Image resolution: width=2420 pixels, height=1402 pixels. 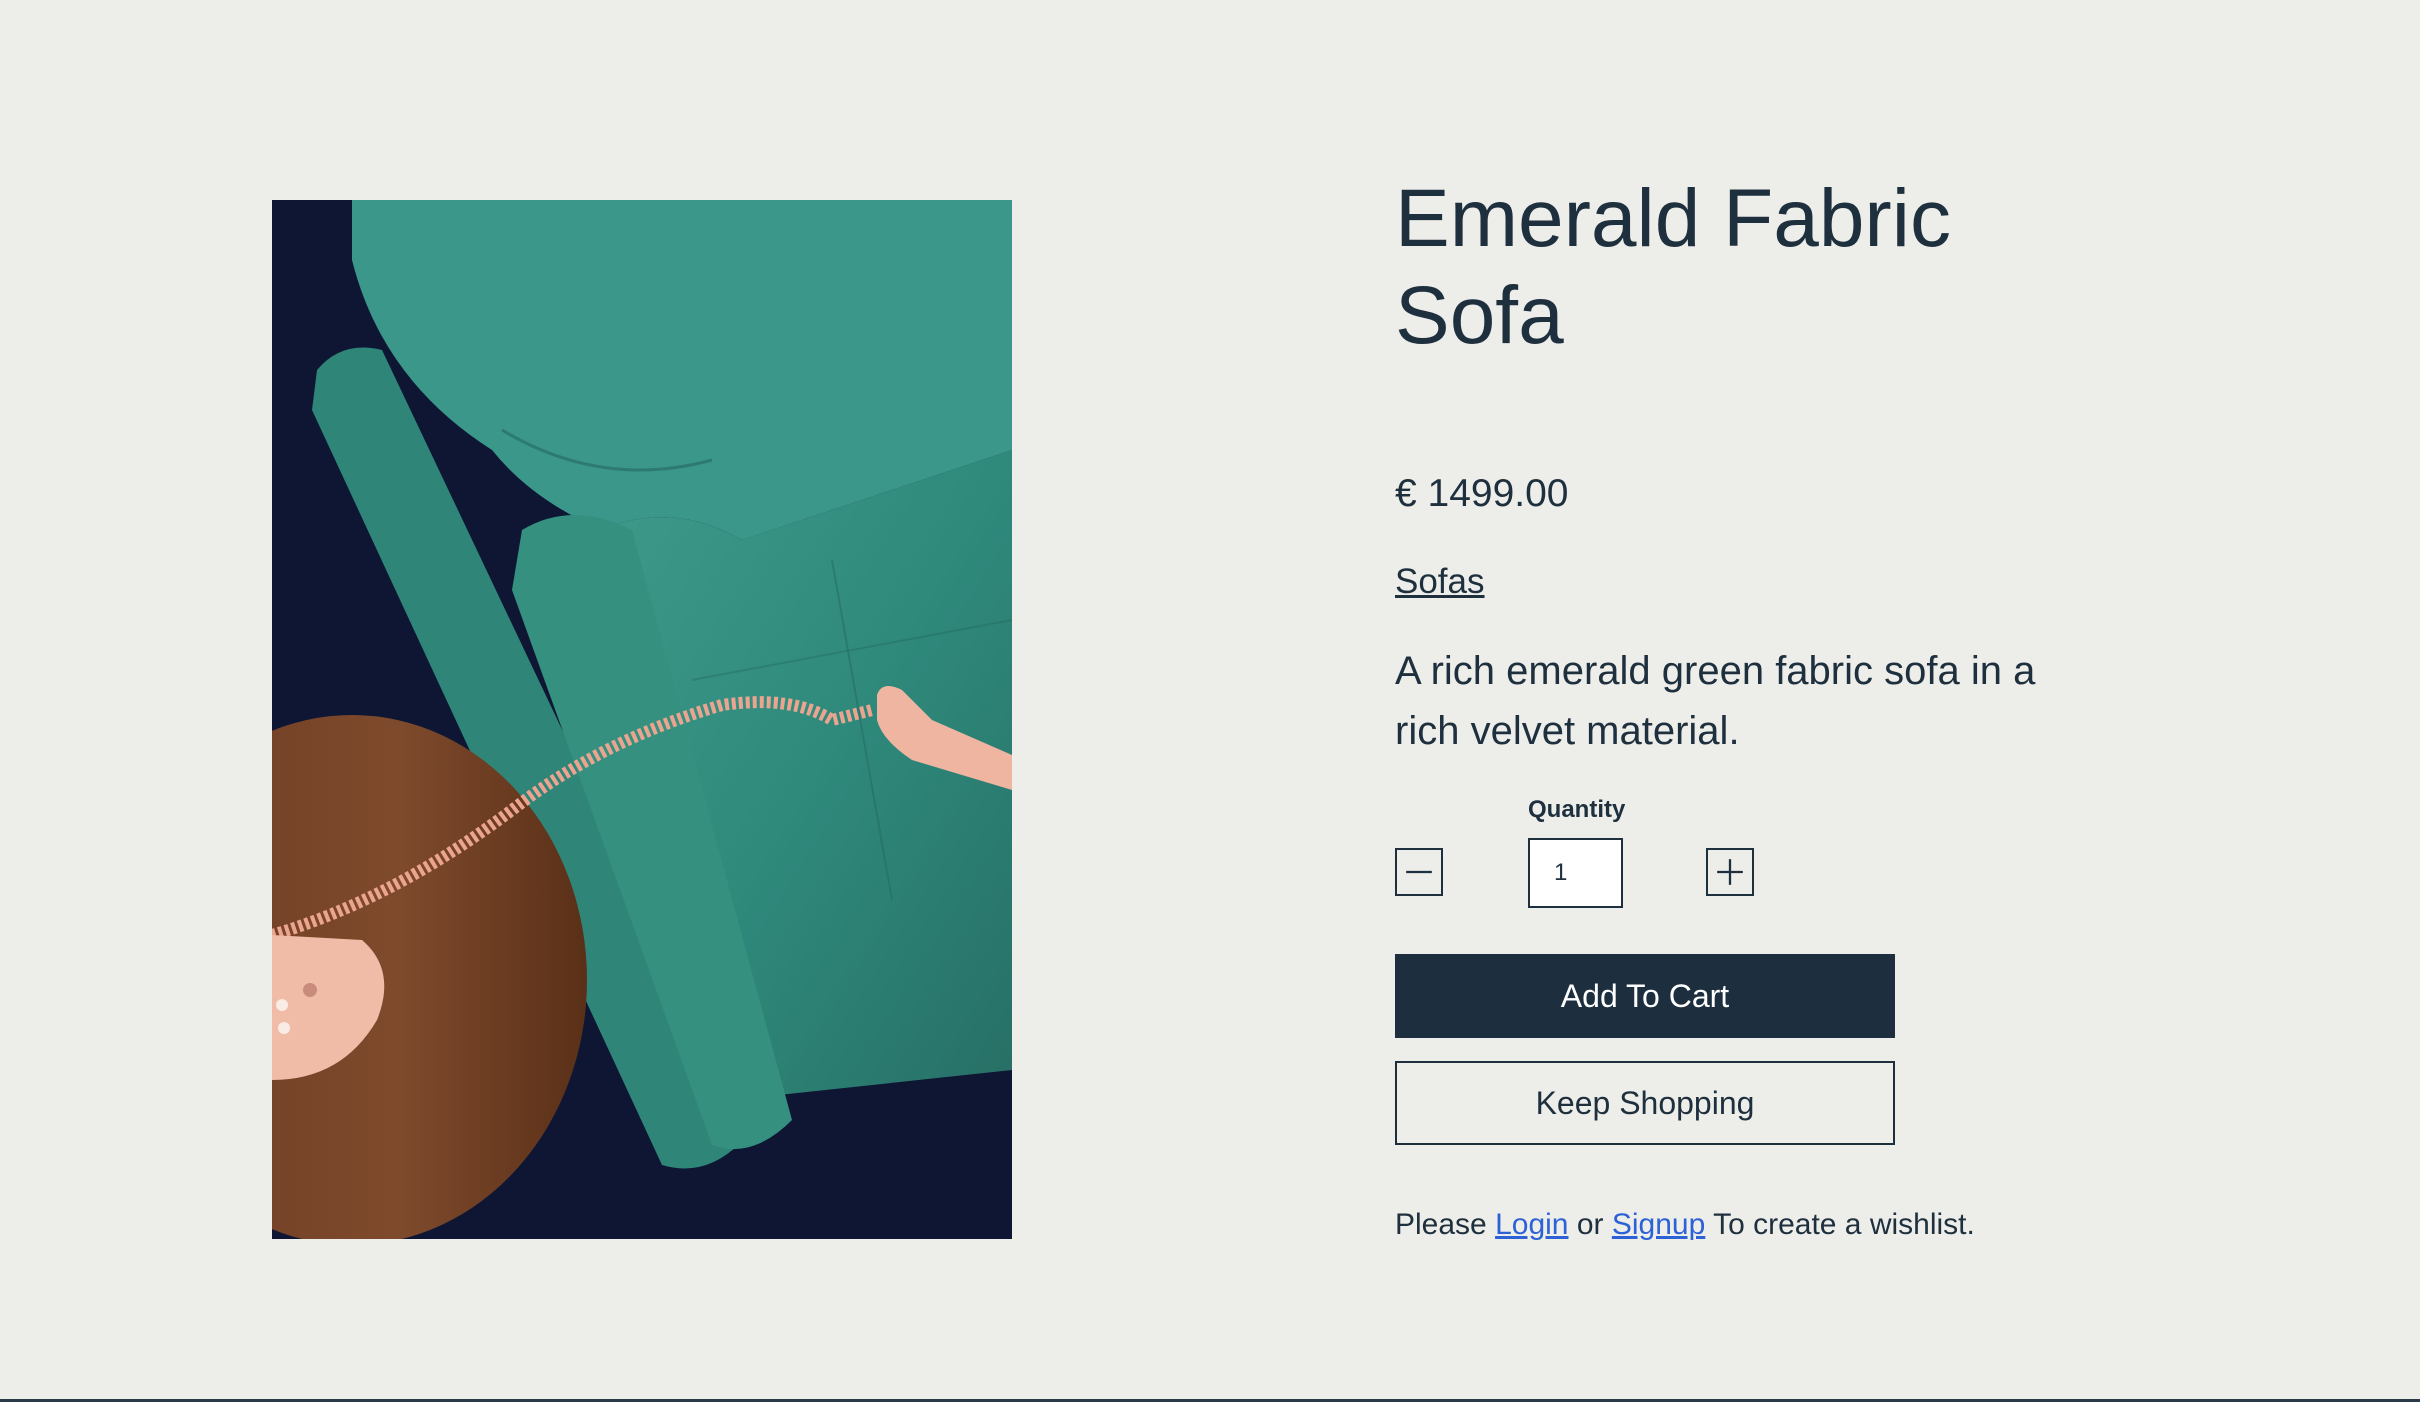 What do you see at coordinates (1440, 582) in the screenshot?
I see `category-link: Sofas` at bounding box center [1440, 582].